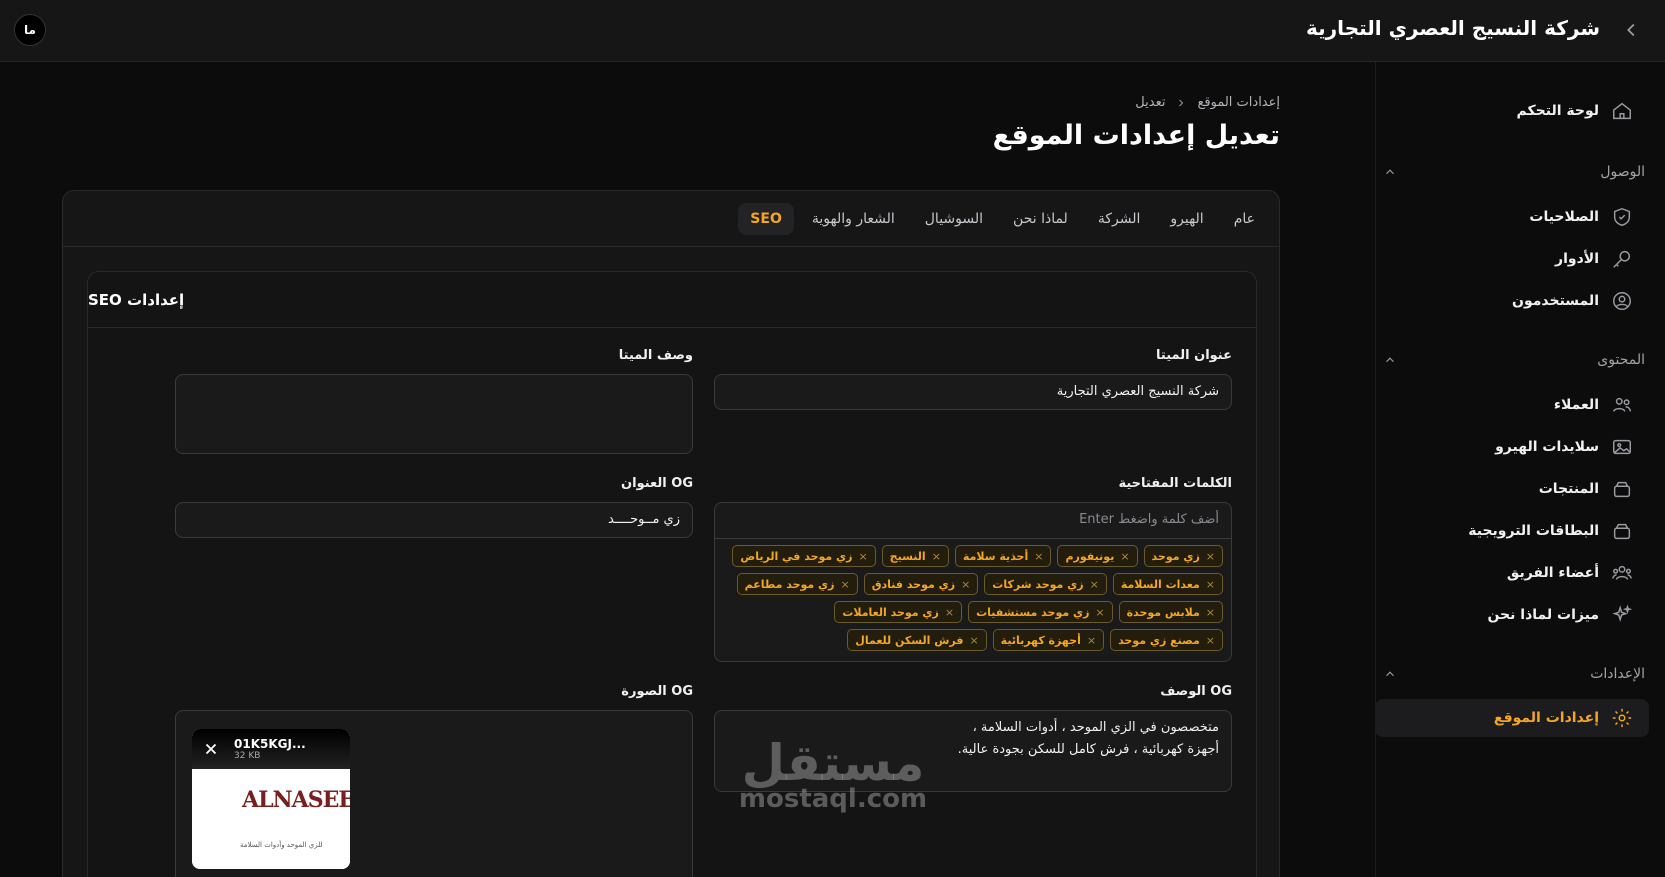 Image resolution: width=1665 pixels, height=877 pixels. What do you see at coordinates (1097, 556) in the screenshot?
I see `keyword-chip: يونيفورم ×` at bounding box center [1097, 556].